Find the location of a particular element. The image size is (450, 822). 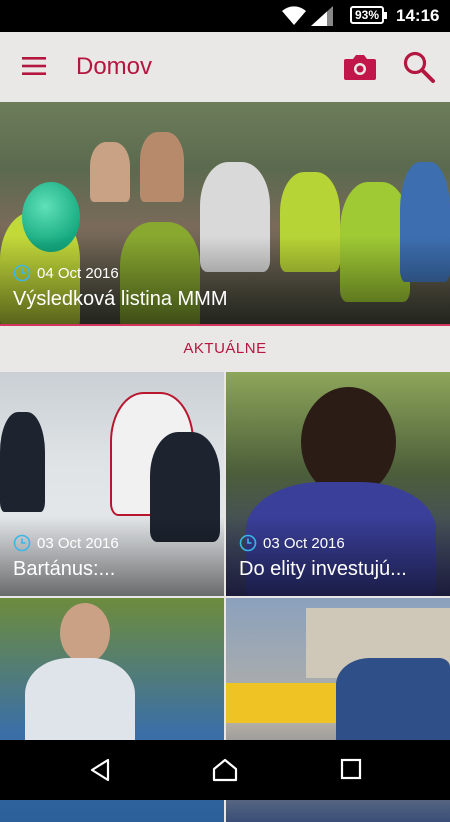

featured-meta: 04 Oct 2016 is located at coordinates (66, 273).